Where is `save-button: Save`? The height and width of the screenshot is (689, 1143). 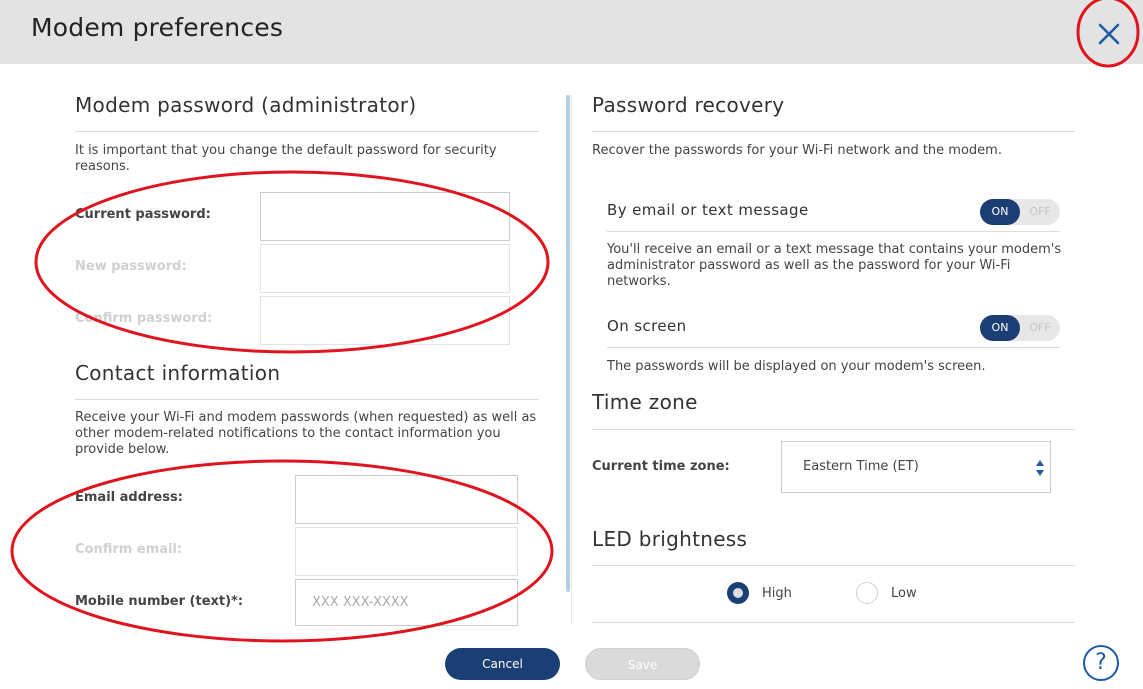
save-button: Save is located at coordinates (642, 664).